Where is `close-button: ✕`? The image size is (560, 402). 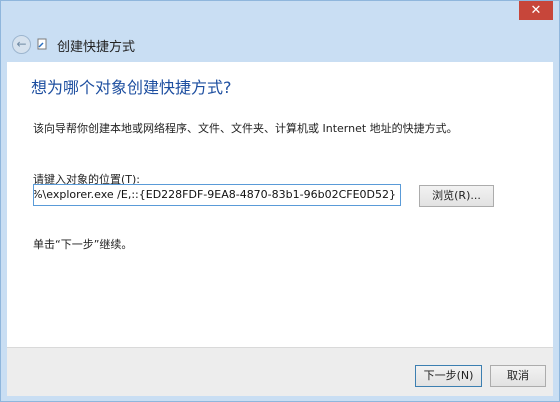
close-button: ✕ is located at coordinates (536, 10).